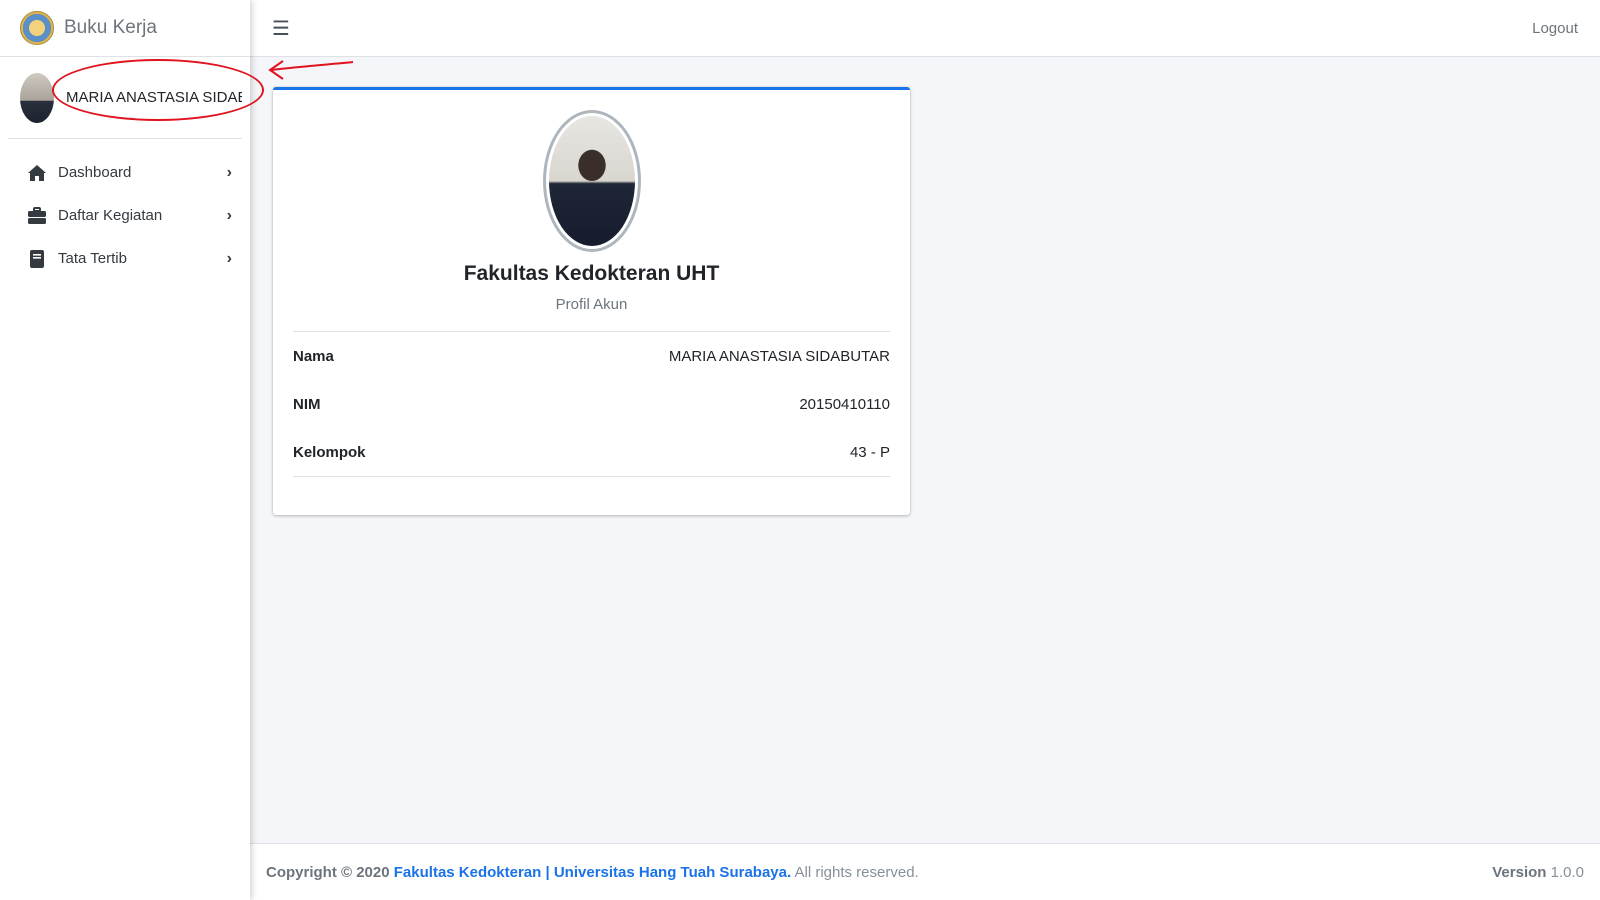 The width and height of the screenshot is (1600, 900). Describe the element at coordinates (37, 173) in the screenshot. I see `home-icon` at that location.